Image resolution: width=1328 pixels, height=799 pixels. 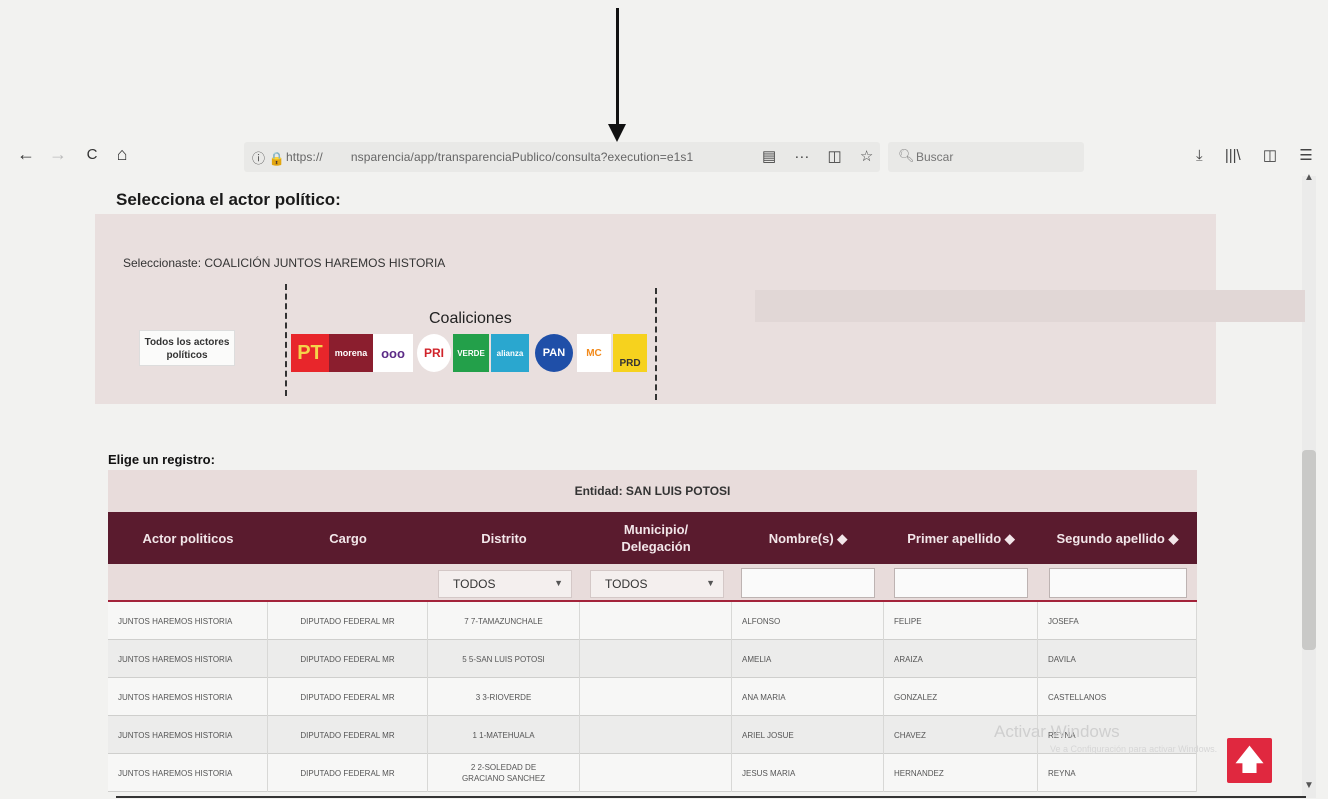 I want to click on cell-distrito: 1 1-MATEHUALA, so click(x=504, y=735).